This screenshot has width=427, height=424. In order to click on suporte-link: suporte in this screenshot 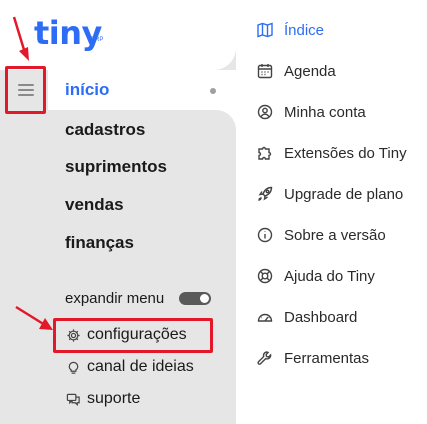, I will do `click(103, 399)`.